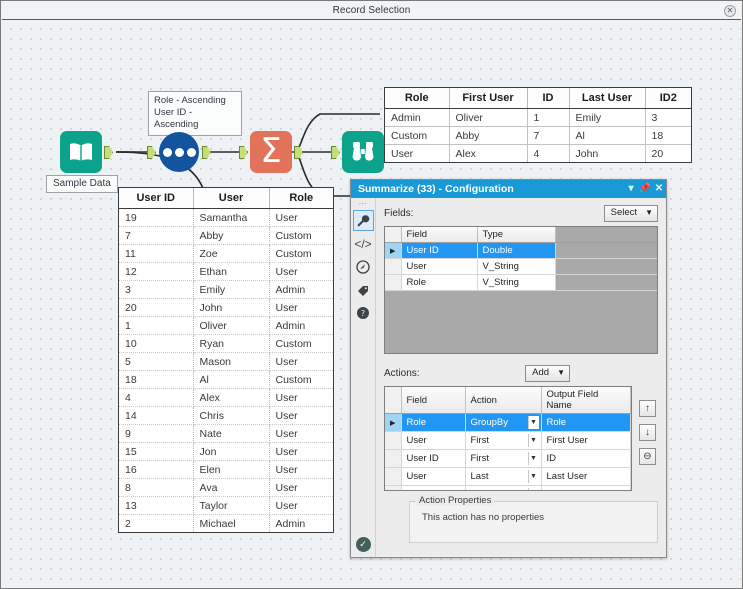 This screenshot has height=589, width=743. Describe the element at coordinates (516, 250) in the screenshot. I see `cell-type: Double` at that location.